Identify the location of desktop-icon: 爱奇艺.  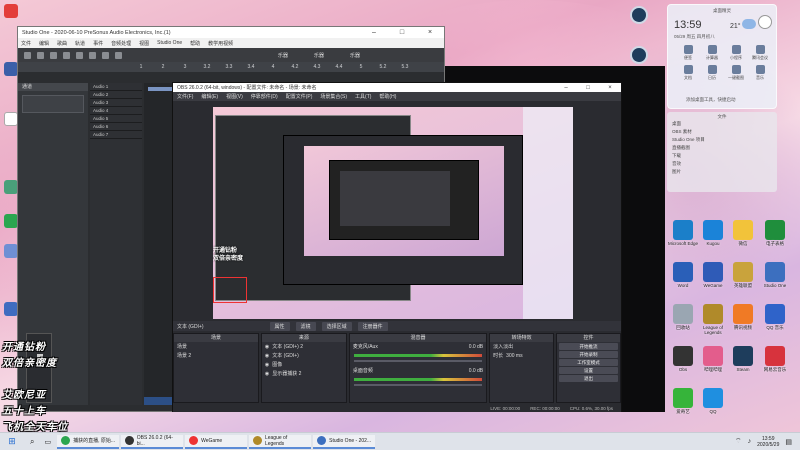
(683, 401).